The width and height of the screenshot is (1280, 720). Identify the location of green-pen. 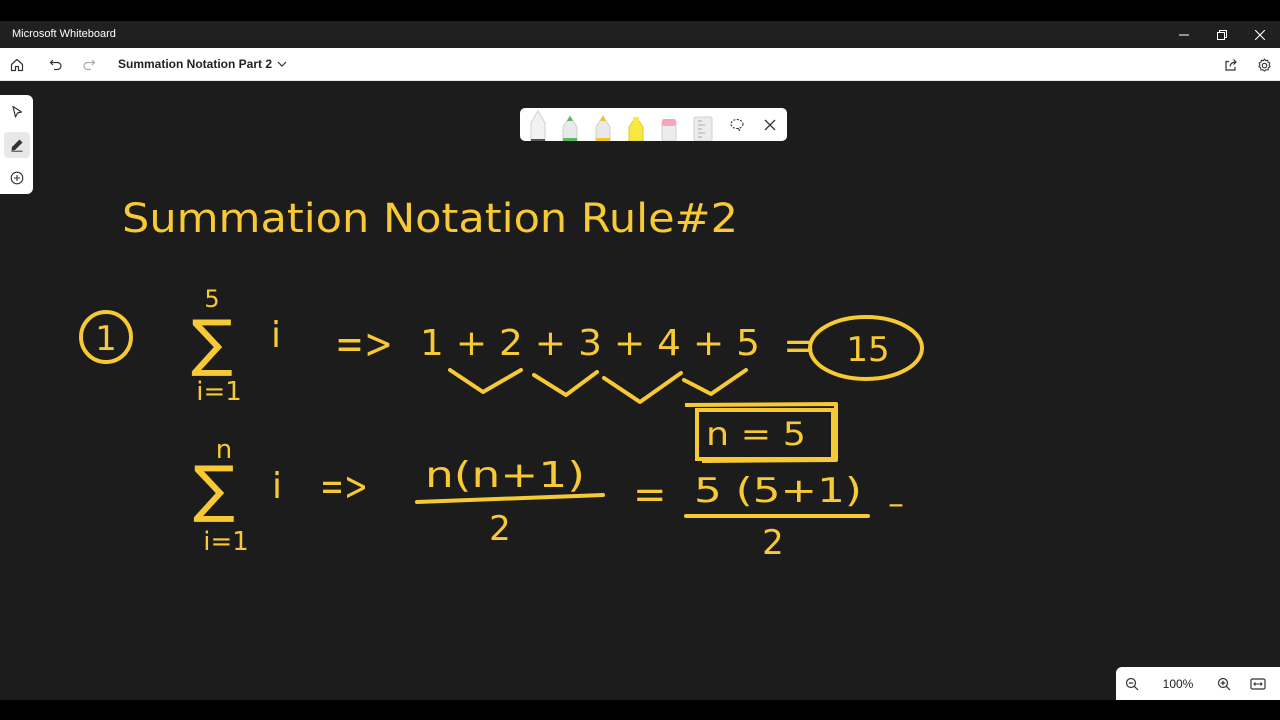
(570, 128).